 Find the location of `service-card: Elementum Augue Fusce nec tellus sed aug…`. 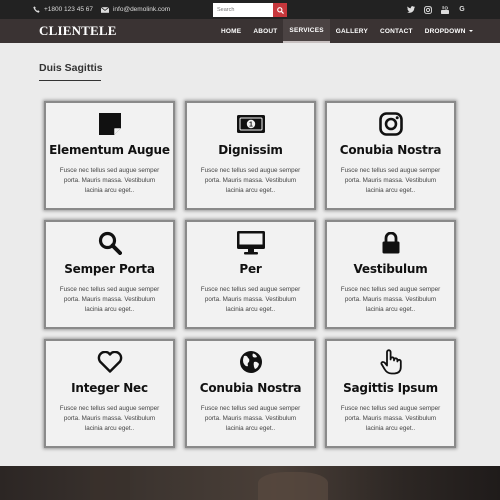

service-card: Elementum Augue Fusce nec tellus sed aug… is located at coordinates (109, 155).